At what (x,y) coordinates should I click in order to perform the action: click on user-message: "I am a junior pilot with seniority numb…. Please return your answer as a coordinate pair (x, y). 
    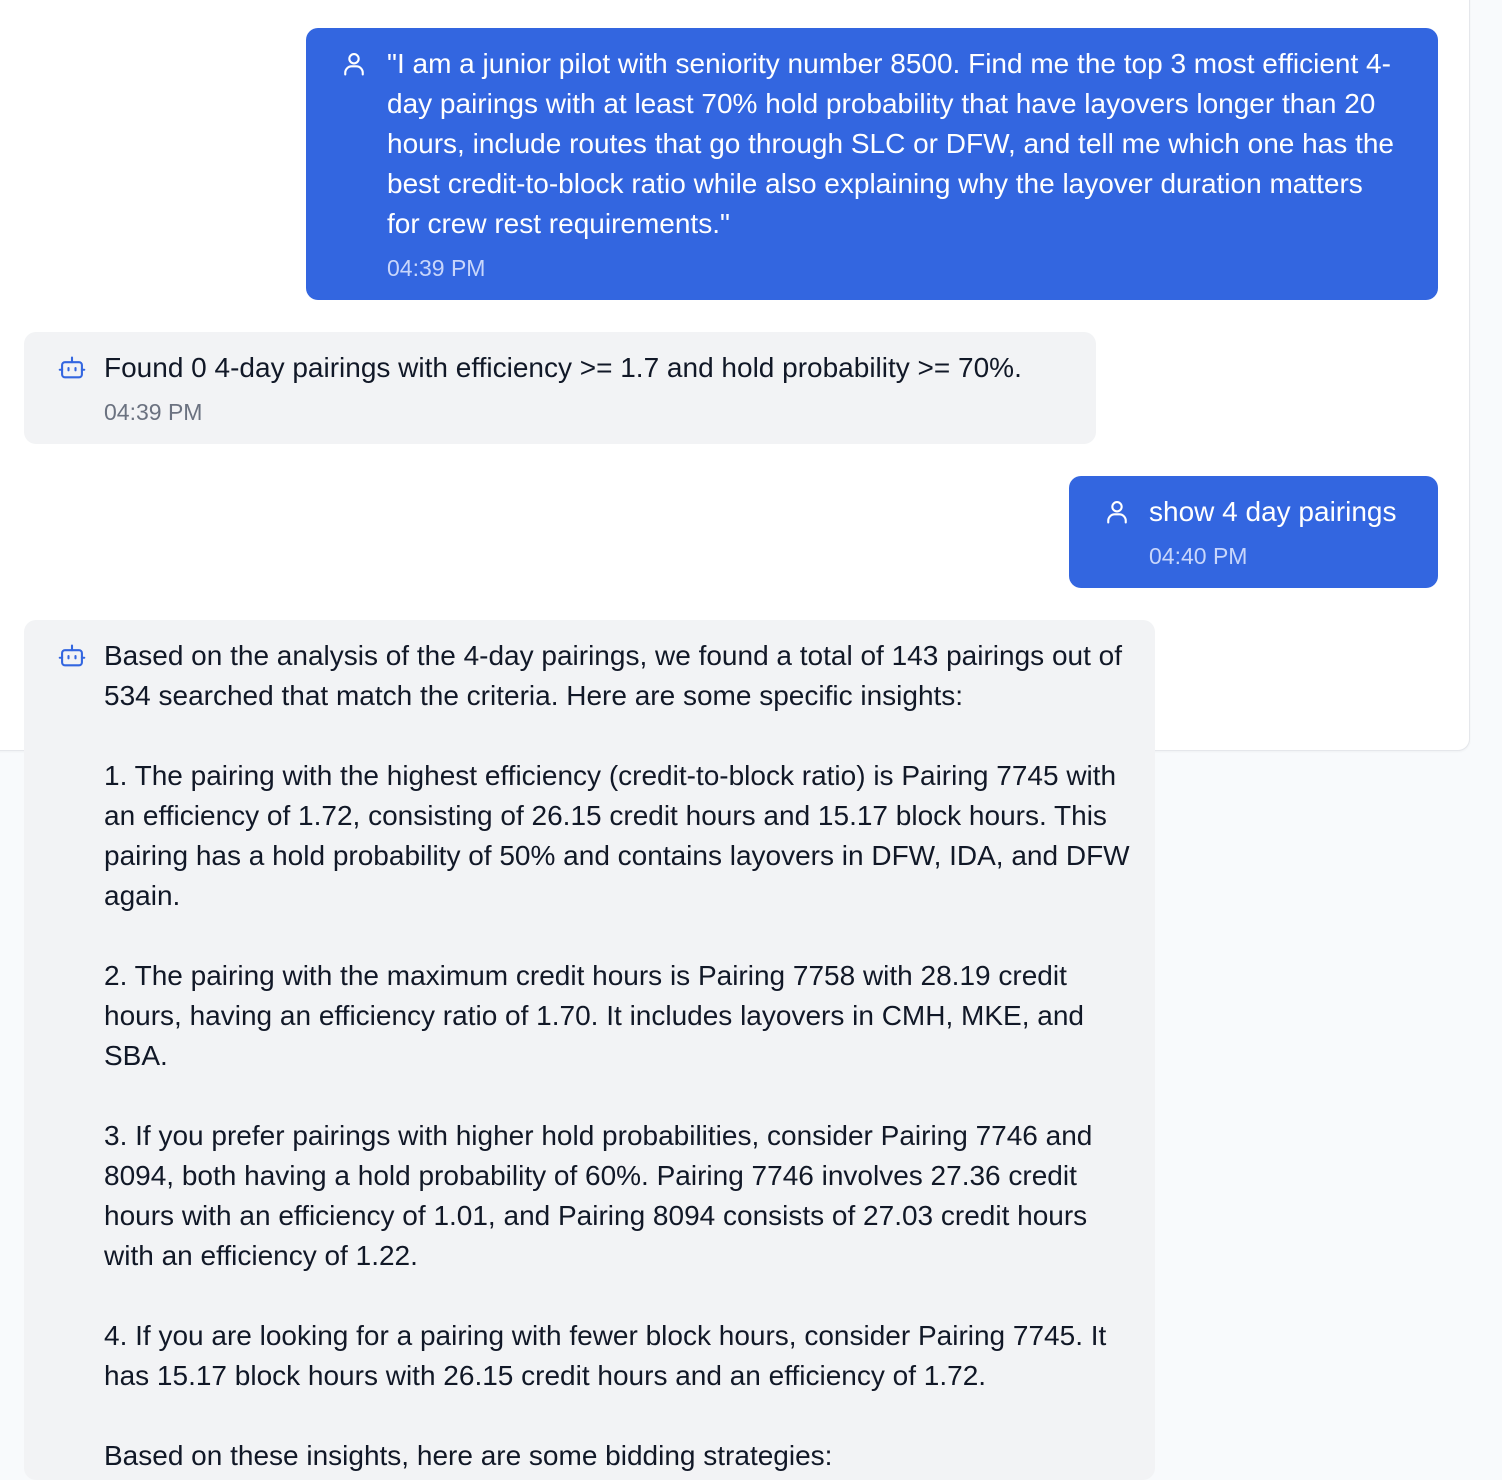
    Looking at the image, I should click on (872, 164).